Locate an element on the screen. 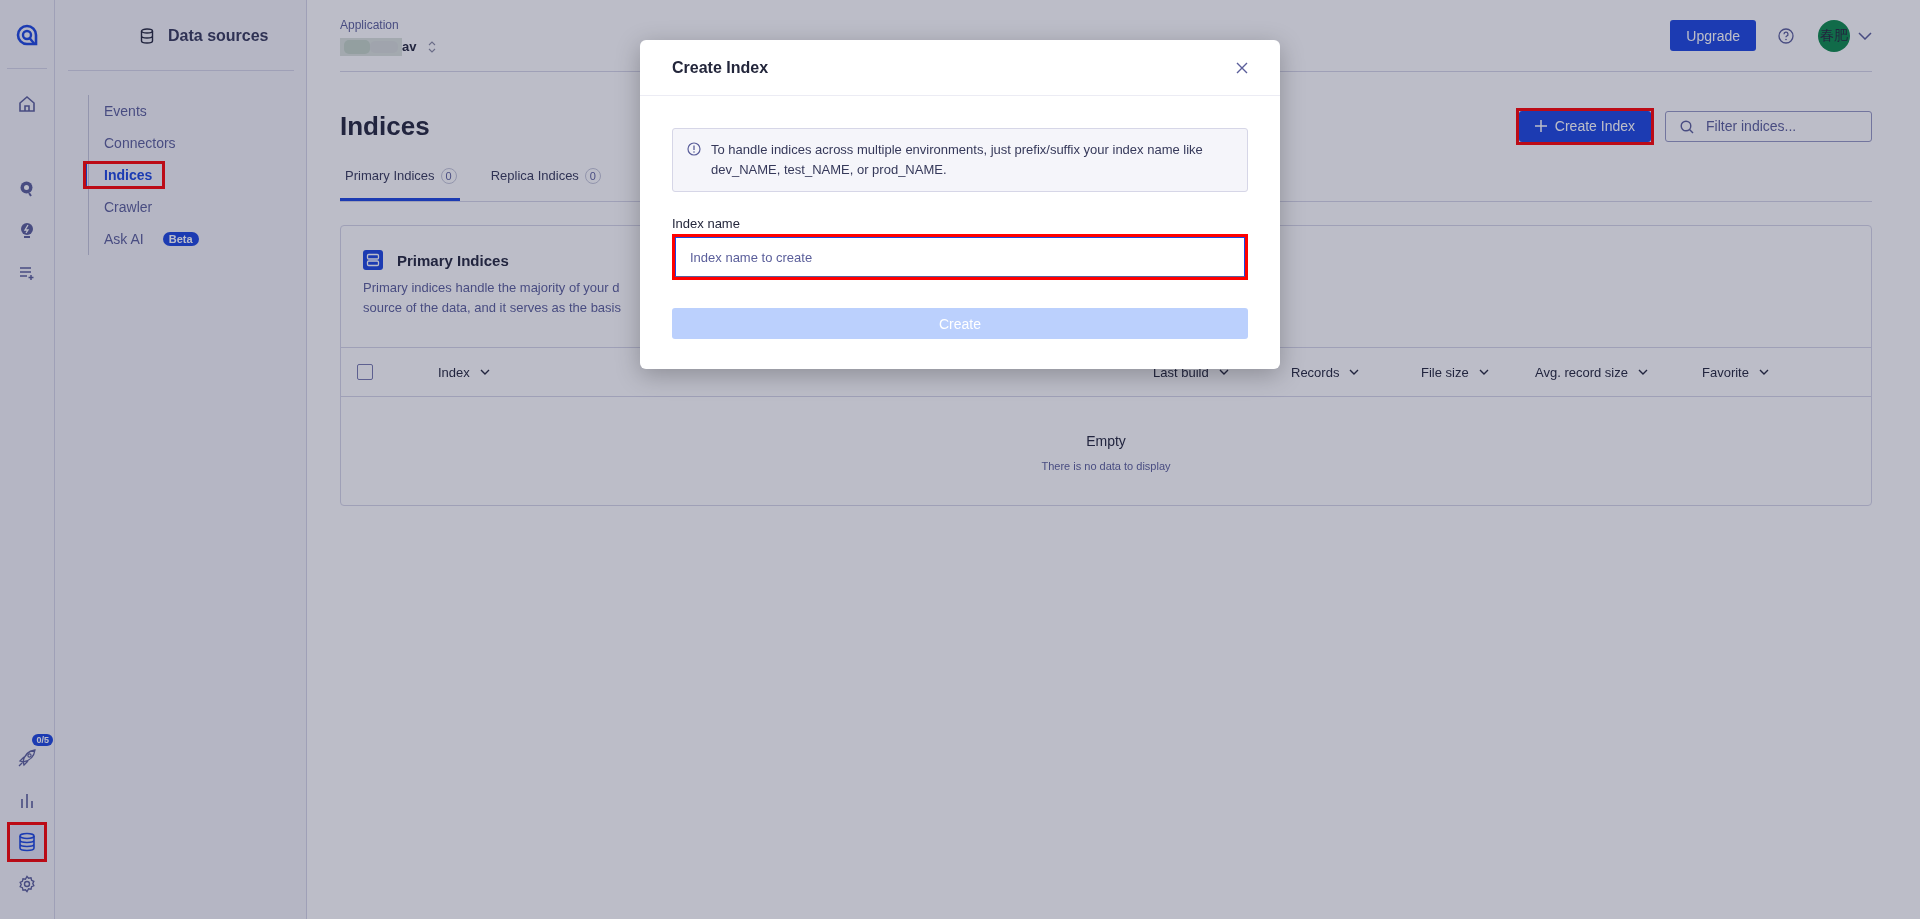 Image resolution: width=1920 pixels, height=919 pixels. tab: Primary Indices 0 is located at coordinates (400, 177).